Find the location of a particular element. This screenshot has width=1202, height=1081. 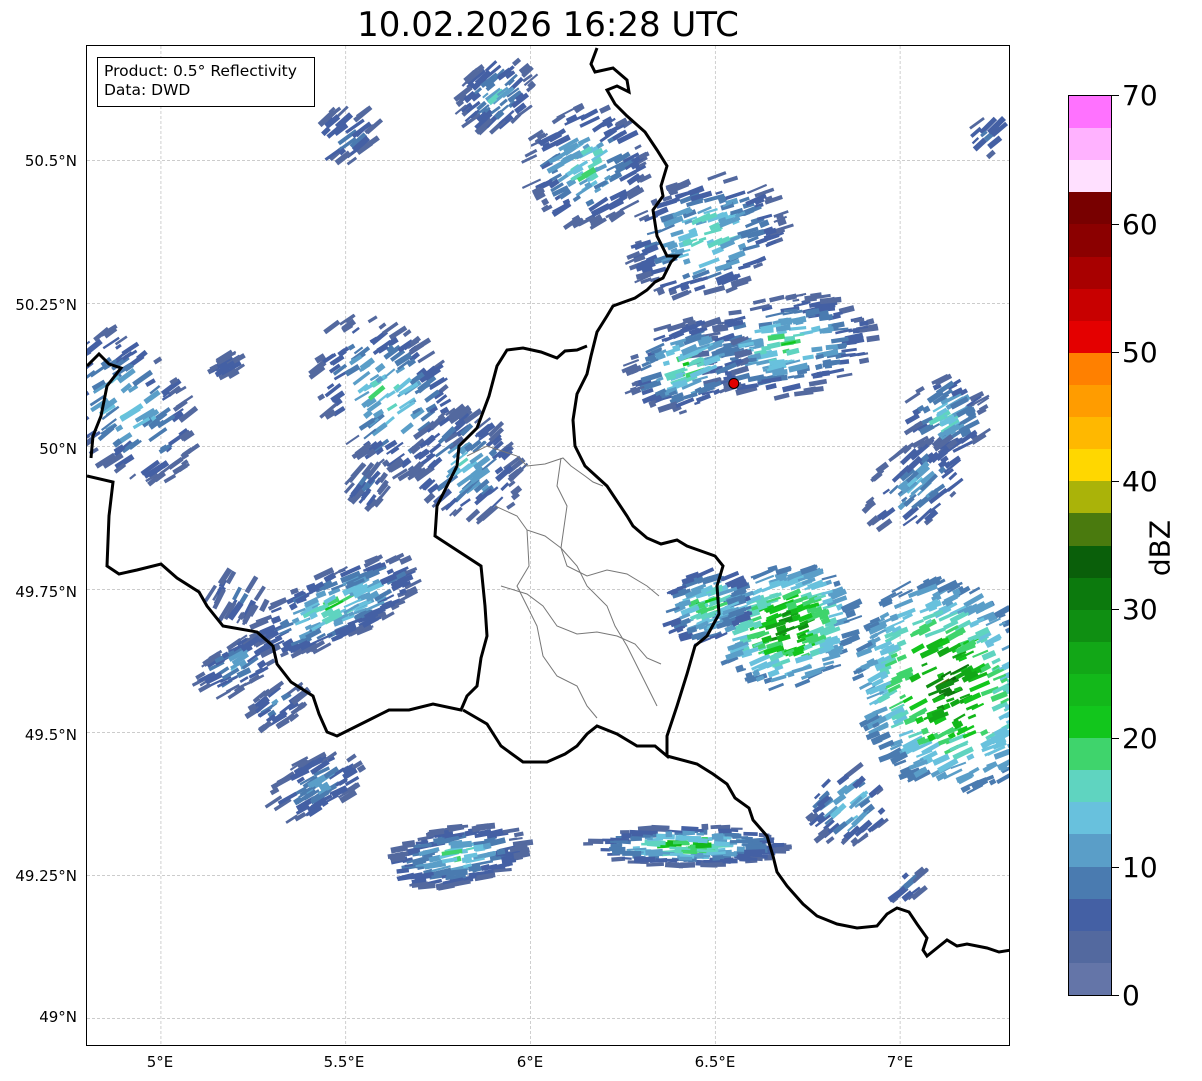

lat-label: 50.25°N is located at coordinates (46, 305).